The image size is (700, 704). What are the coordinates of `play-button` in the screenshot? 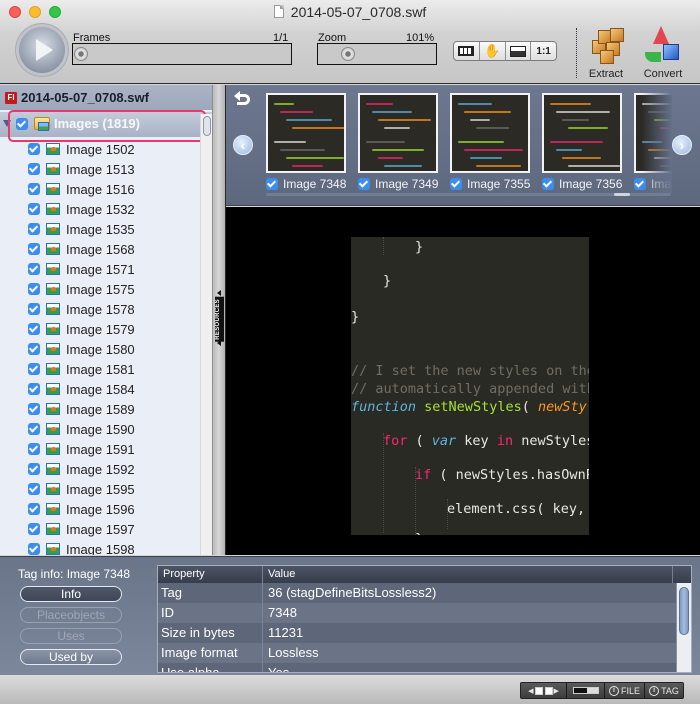 It's located at (42, 50).